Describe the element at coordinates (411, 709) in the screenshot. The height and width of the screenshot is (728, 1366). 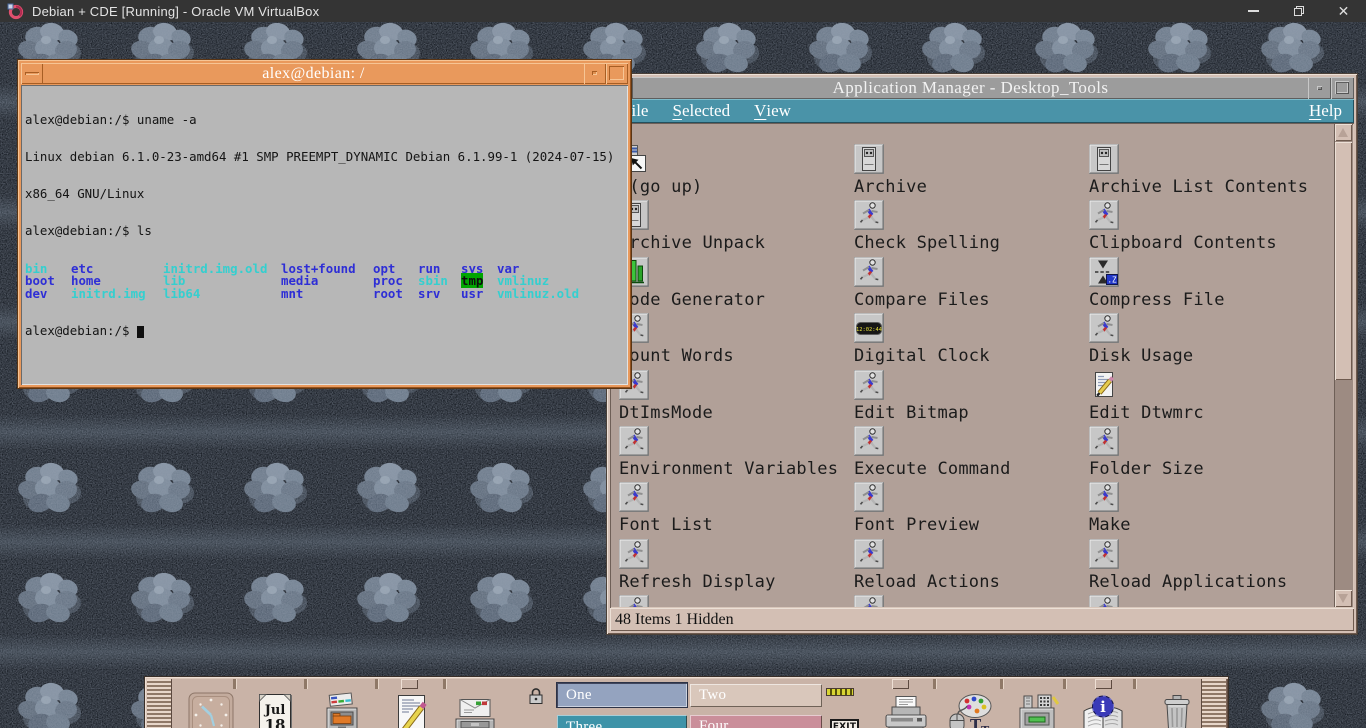
I see `text-editor-button` at that location.